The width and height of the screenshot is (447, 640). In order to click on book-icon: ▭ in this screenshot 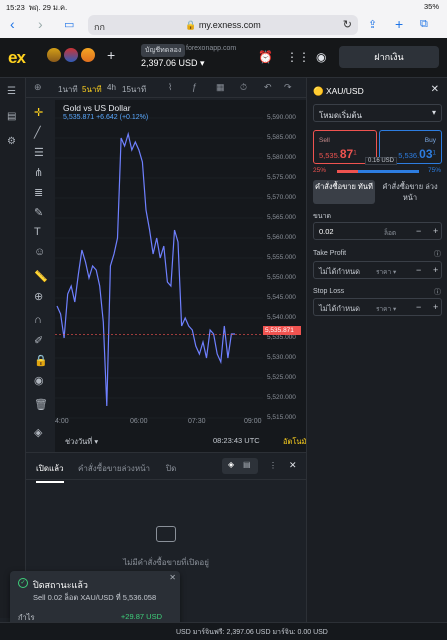, I will do `click(69, 24)`.